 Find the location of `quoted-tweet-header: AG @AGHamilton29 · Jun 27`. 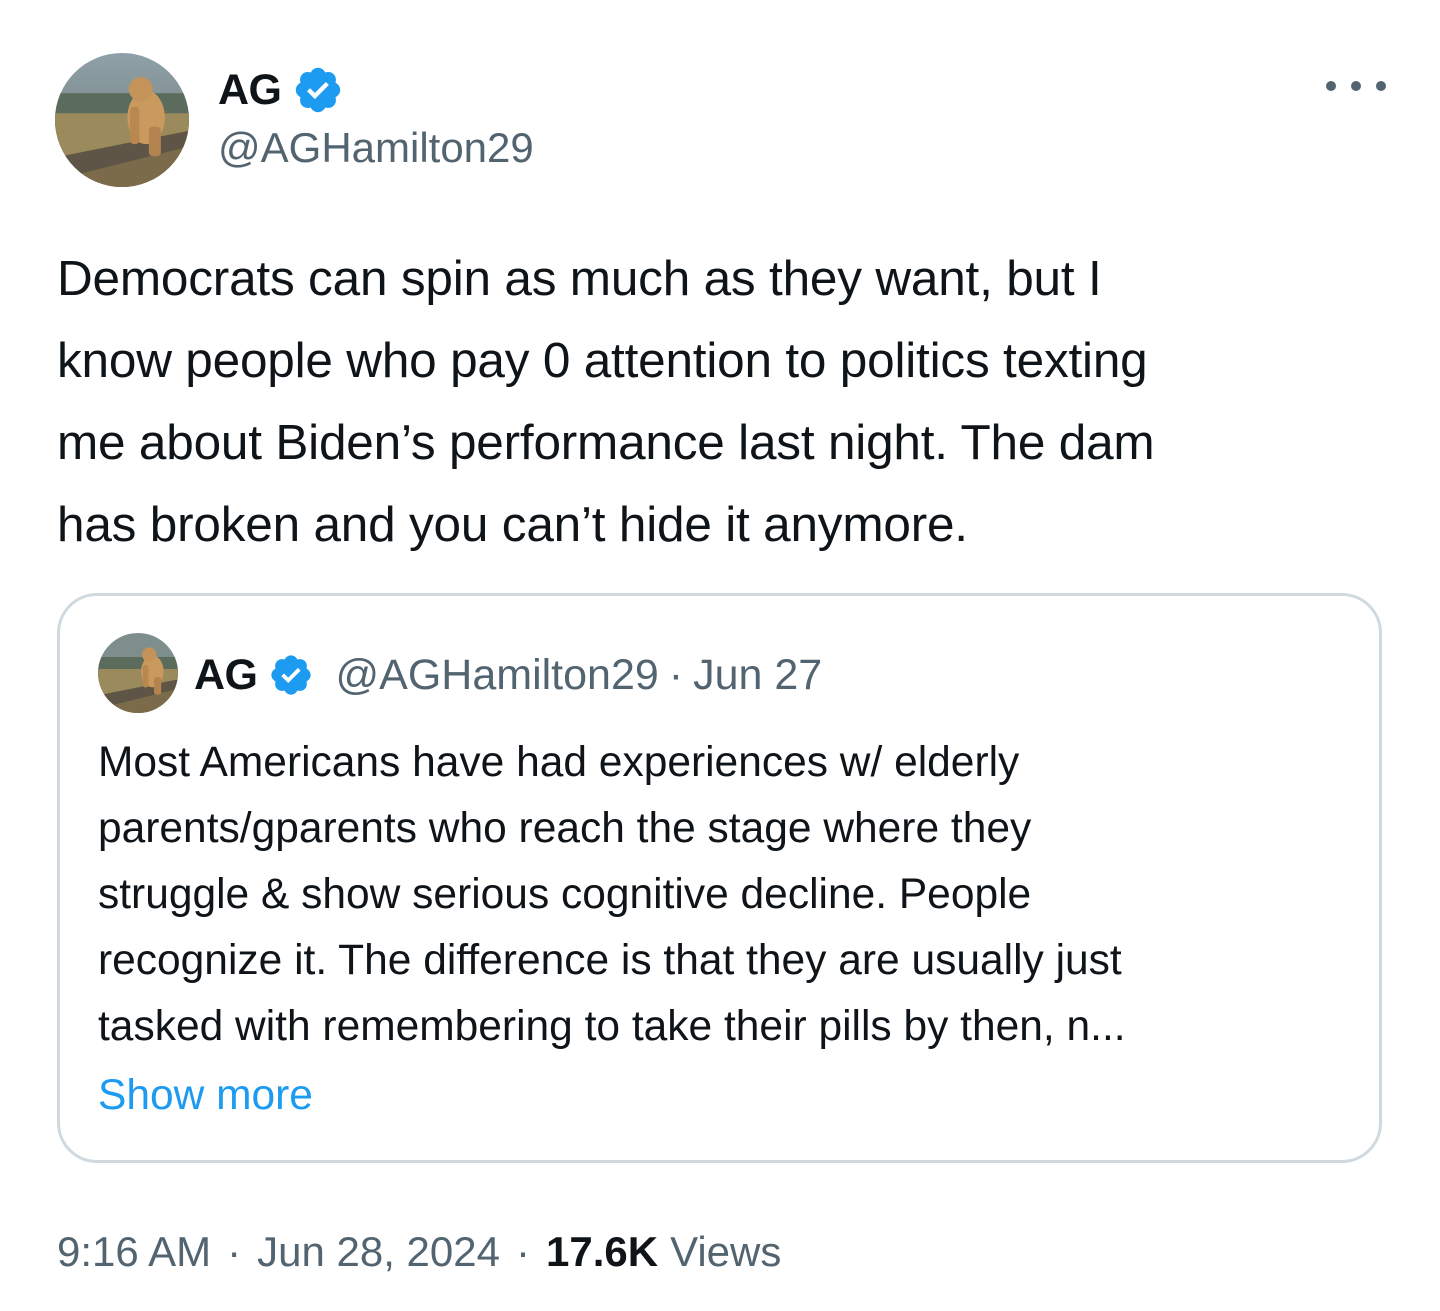

quoted-tweet-header: AG @AGHamilton29 · Jun 27 is located at coordinates (508, 675).